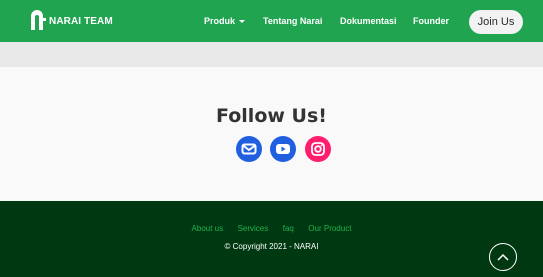 The image size is (543, 277). What do you see at coordinates (496, 22) in the screenshot?
I see `join-us-button: Join Us` at bounding box center [496, 22].